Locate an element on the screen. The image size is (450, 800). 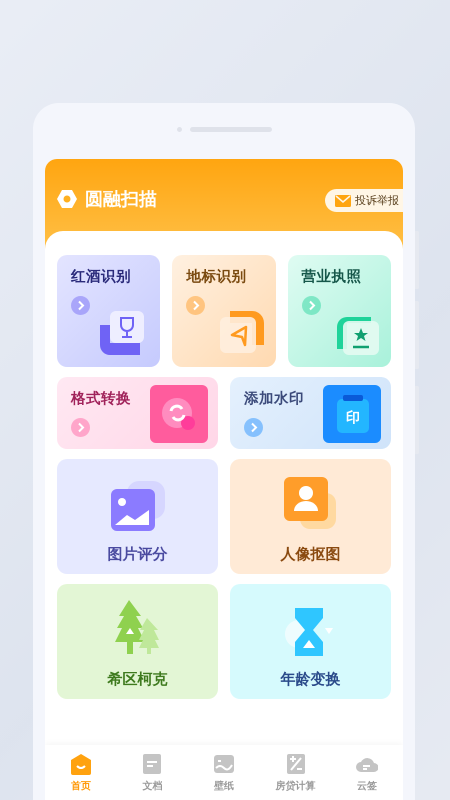
tile-label: 图片评分 is located at coordinates (138, 554).